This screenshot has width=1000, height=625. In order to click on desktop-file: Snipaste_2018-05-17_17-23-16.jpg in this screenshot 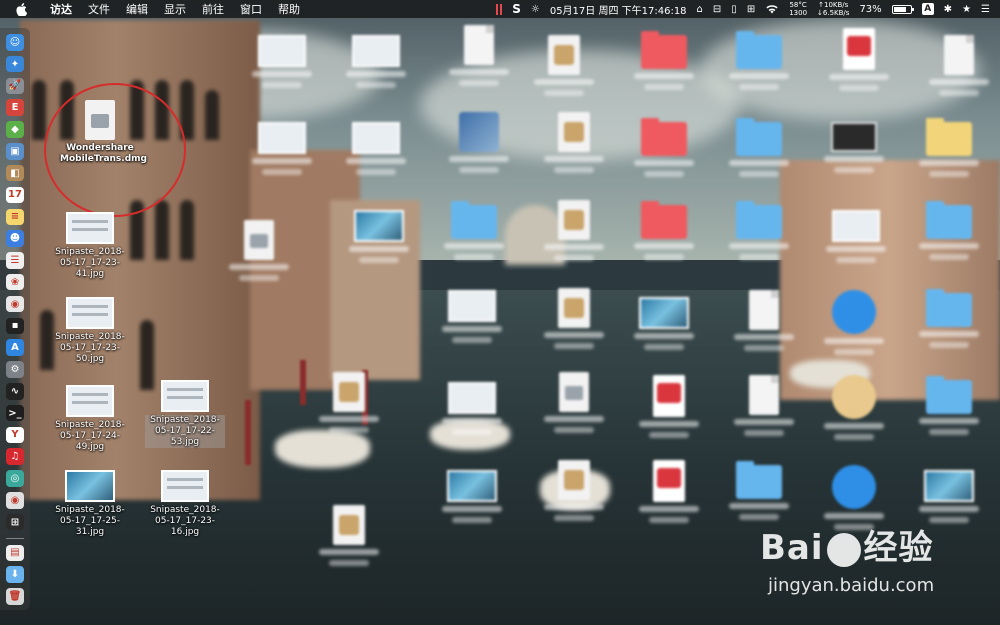, I will do `click(185, 504)`.